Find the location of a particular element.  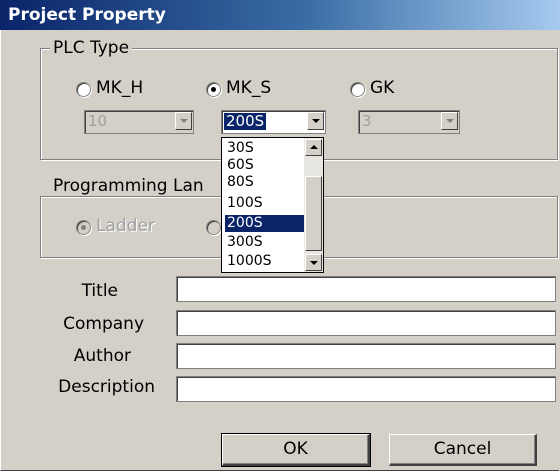

dropdown-item: 300S is located at coordinates (265, 242).